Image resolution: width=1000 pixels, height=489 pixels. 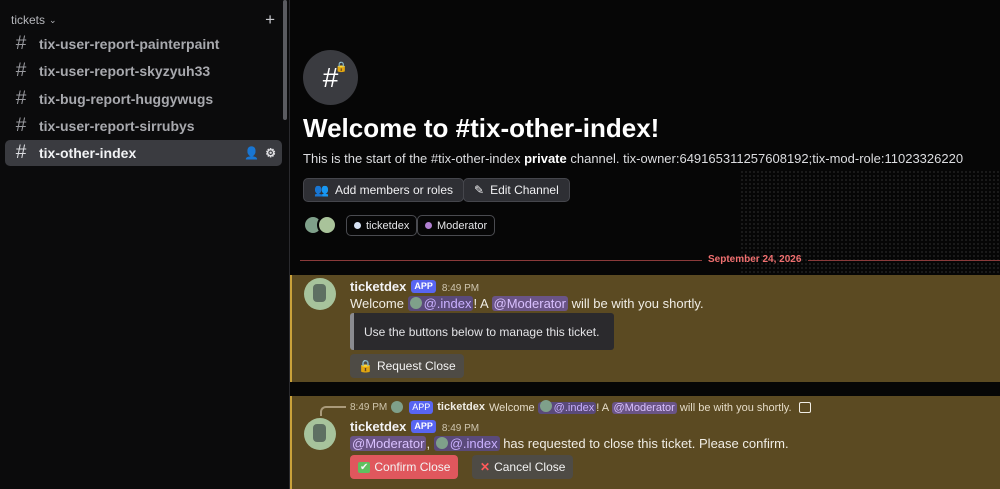 I want to click on gear-icon: ⚙, so click(x=270, y=153).